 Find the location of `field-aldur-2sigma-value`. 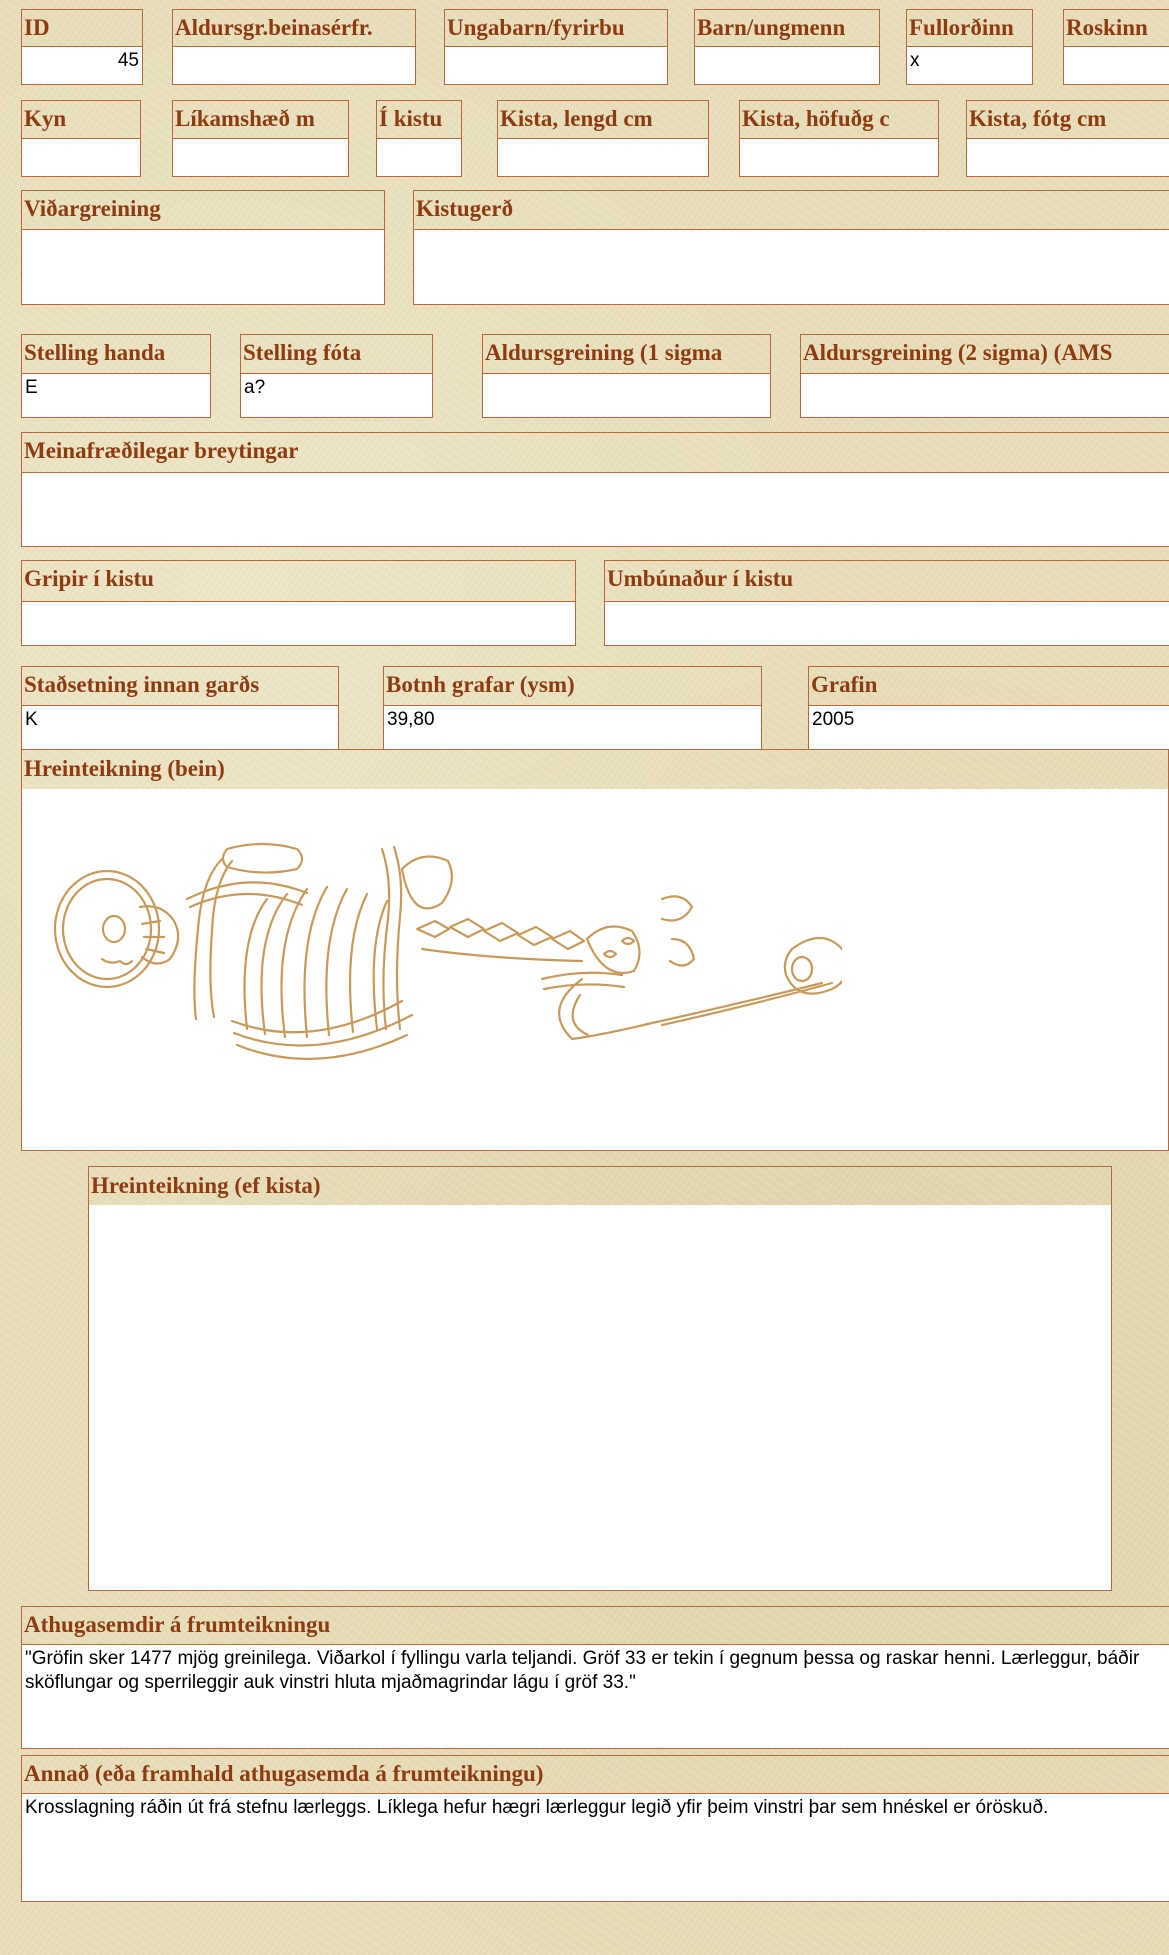

field-aldur-2sigma-value is located at coordinates (985, 395).